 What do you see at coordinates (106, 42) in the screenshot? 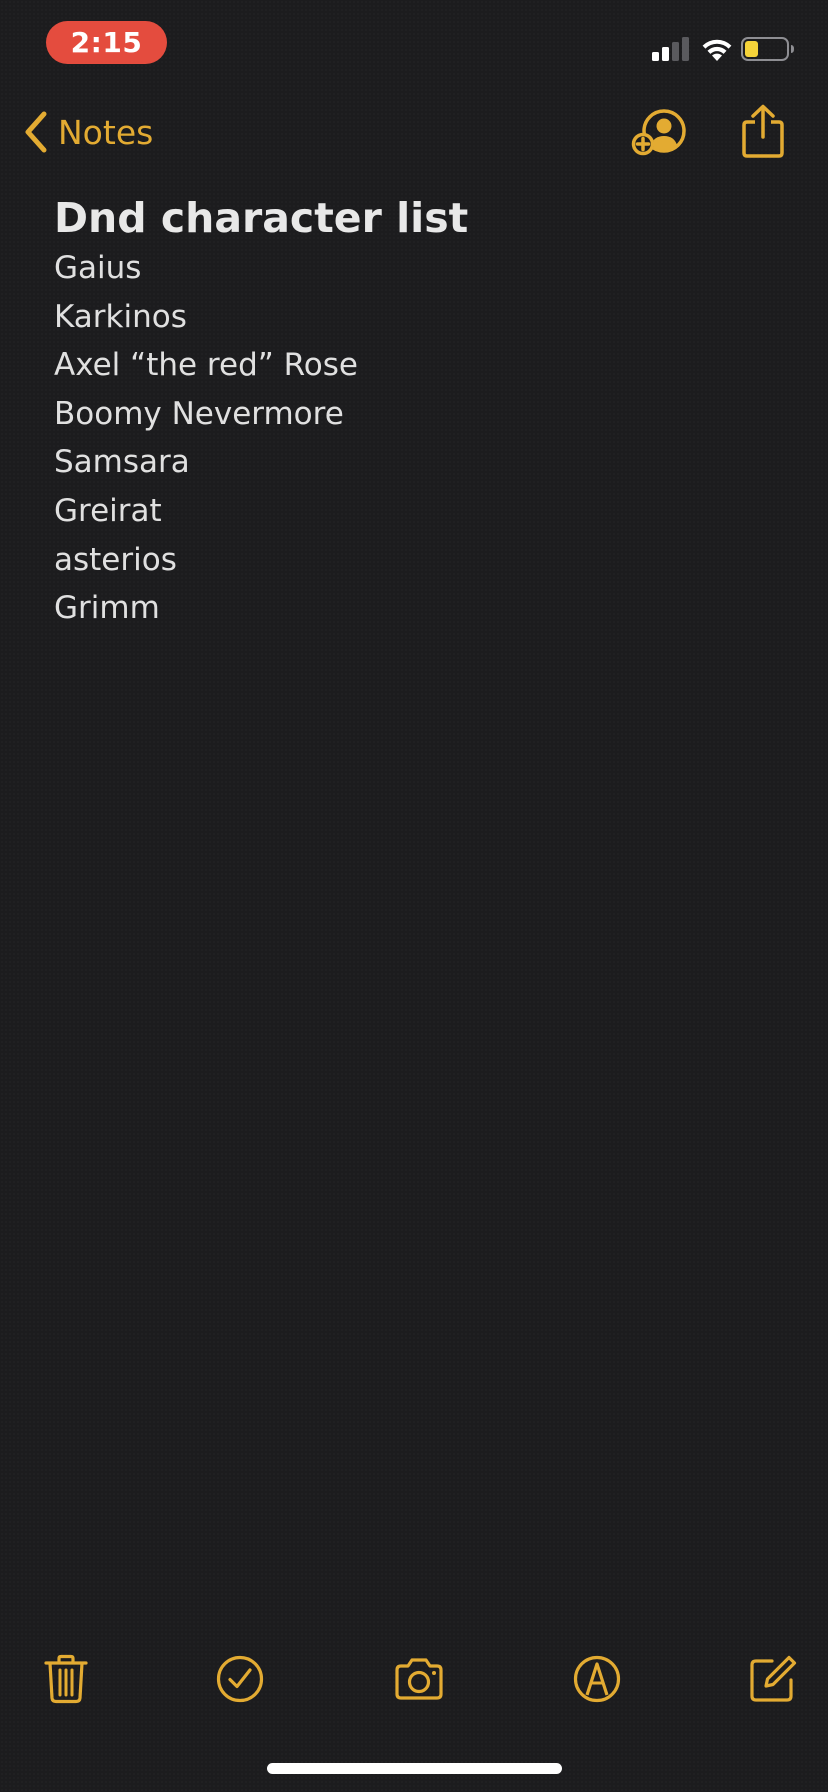
I see `status-time: 2:15` at bounding box center [106, 42].